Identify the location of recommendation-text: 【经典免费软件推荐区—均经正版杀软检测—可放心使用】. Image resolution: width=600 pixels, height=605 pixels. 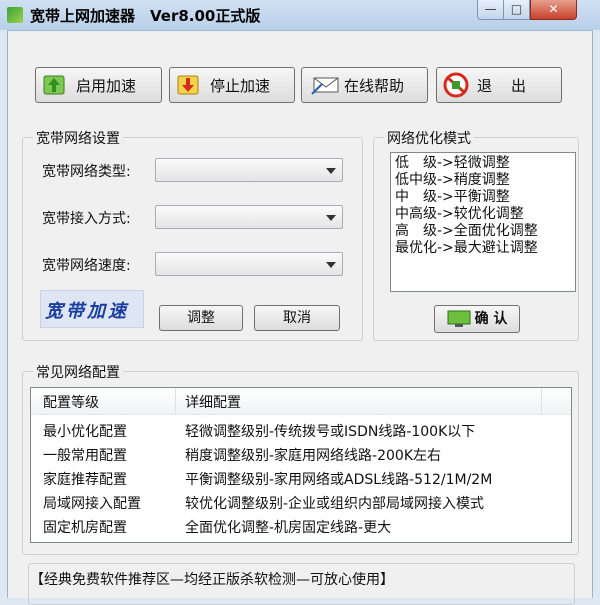
(212, 579).